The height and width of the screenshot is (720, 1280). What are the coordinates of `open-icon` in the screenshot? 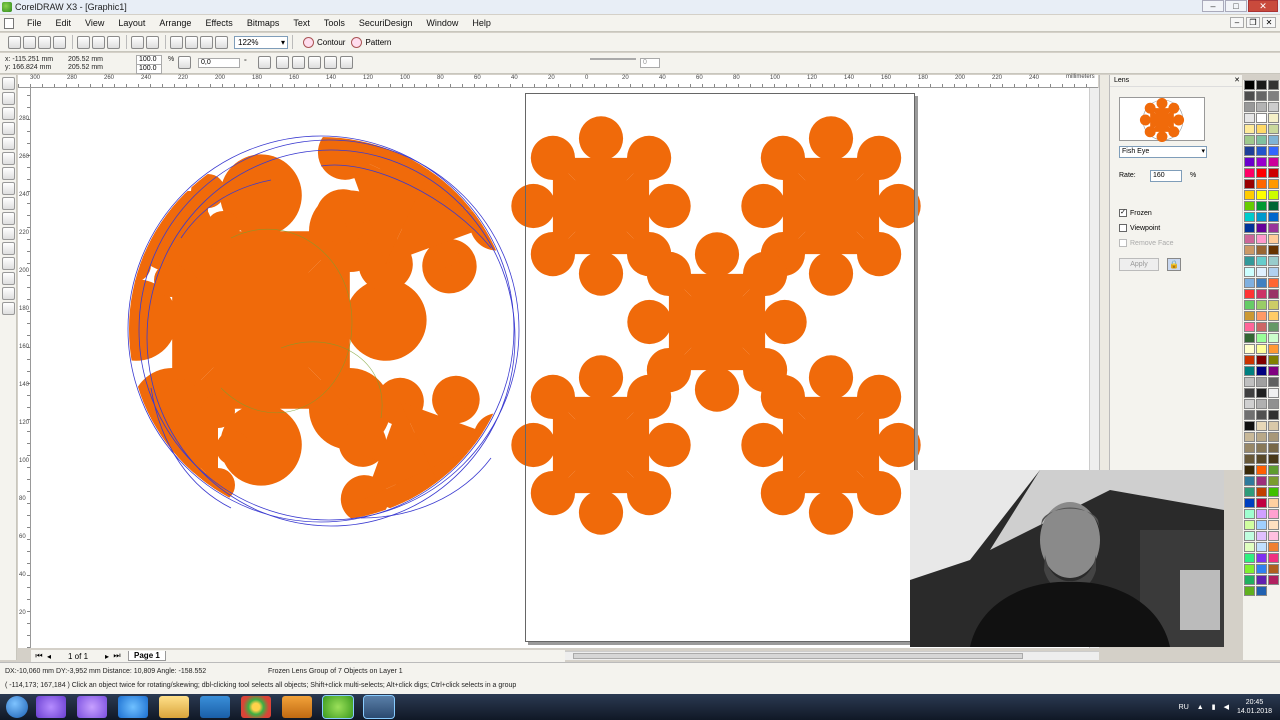 It's located at (29, 42).